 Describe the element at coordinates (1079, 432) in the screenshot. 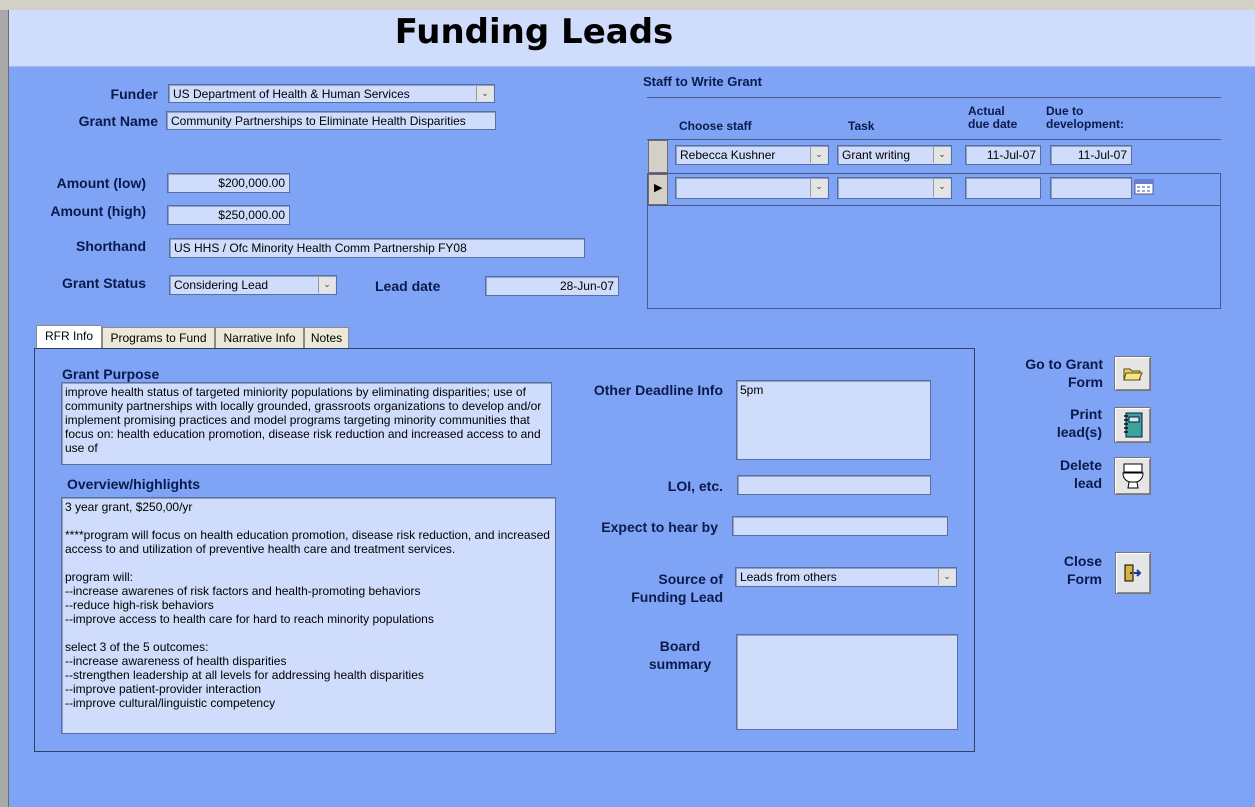

I see `print-label-line2: lead(s)` at that location.